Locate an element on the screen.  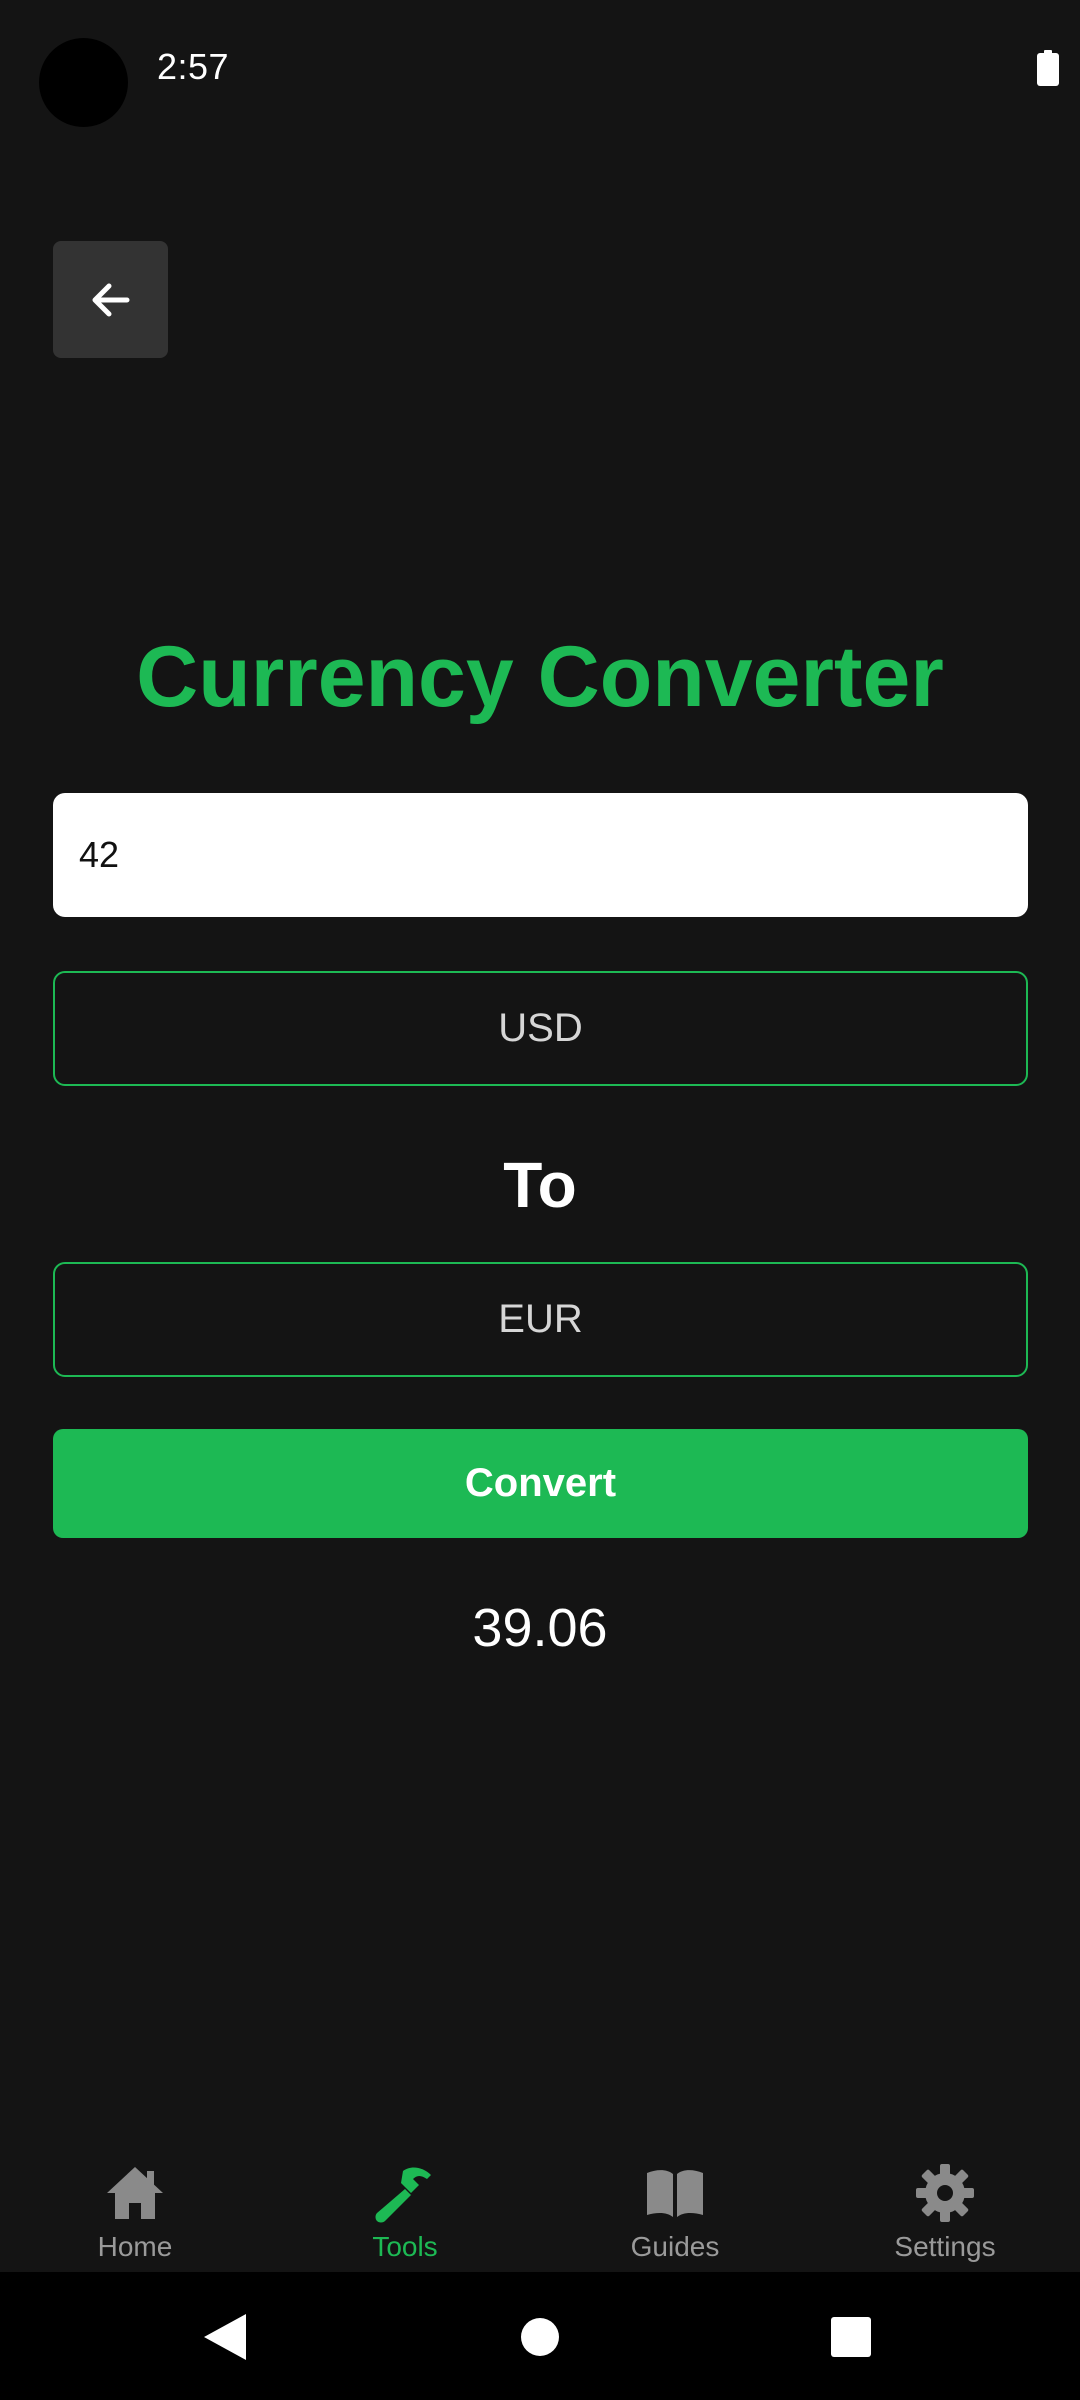
nav-item-tools: Tools is located at coordinates (405, 2205).